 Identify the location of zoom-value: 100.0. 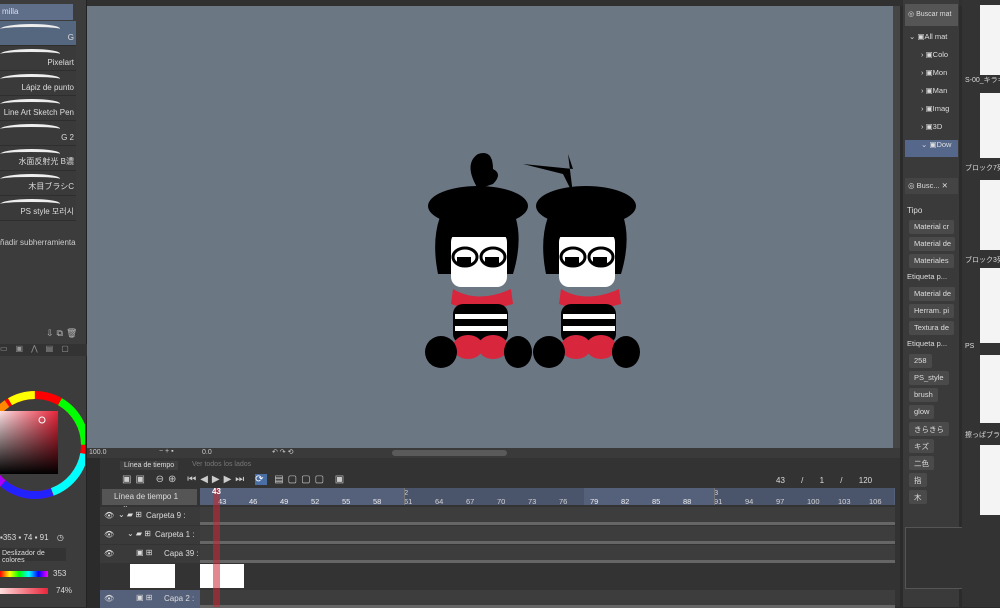
(98, 452).